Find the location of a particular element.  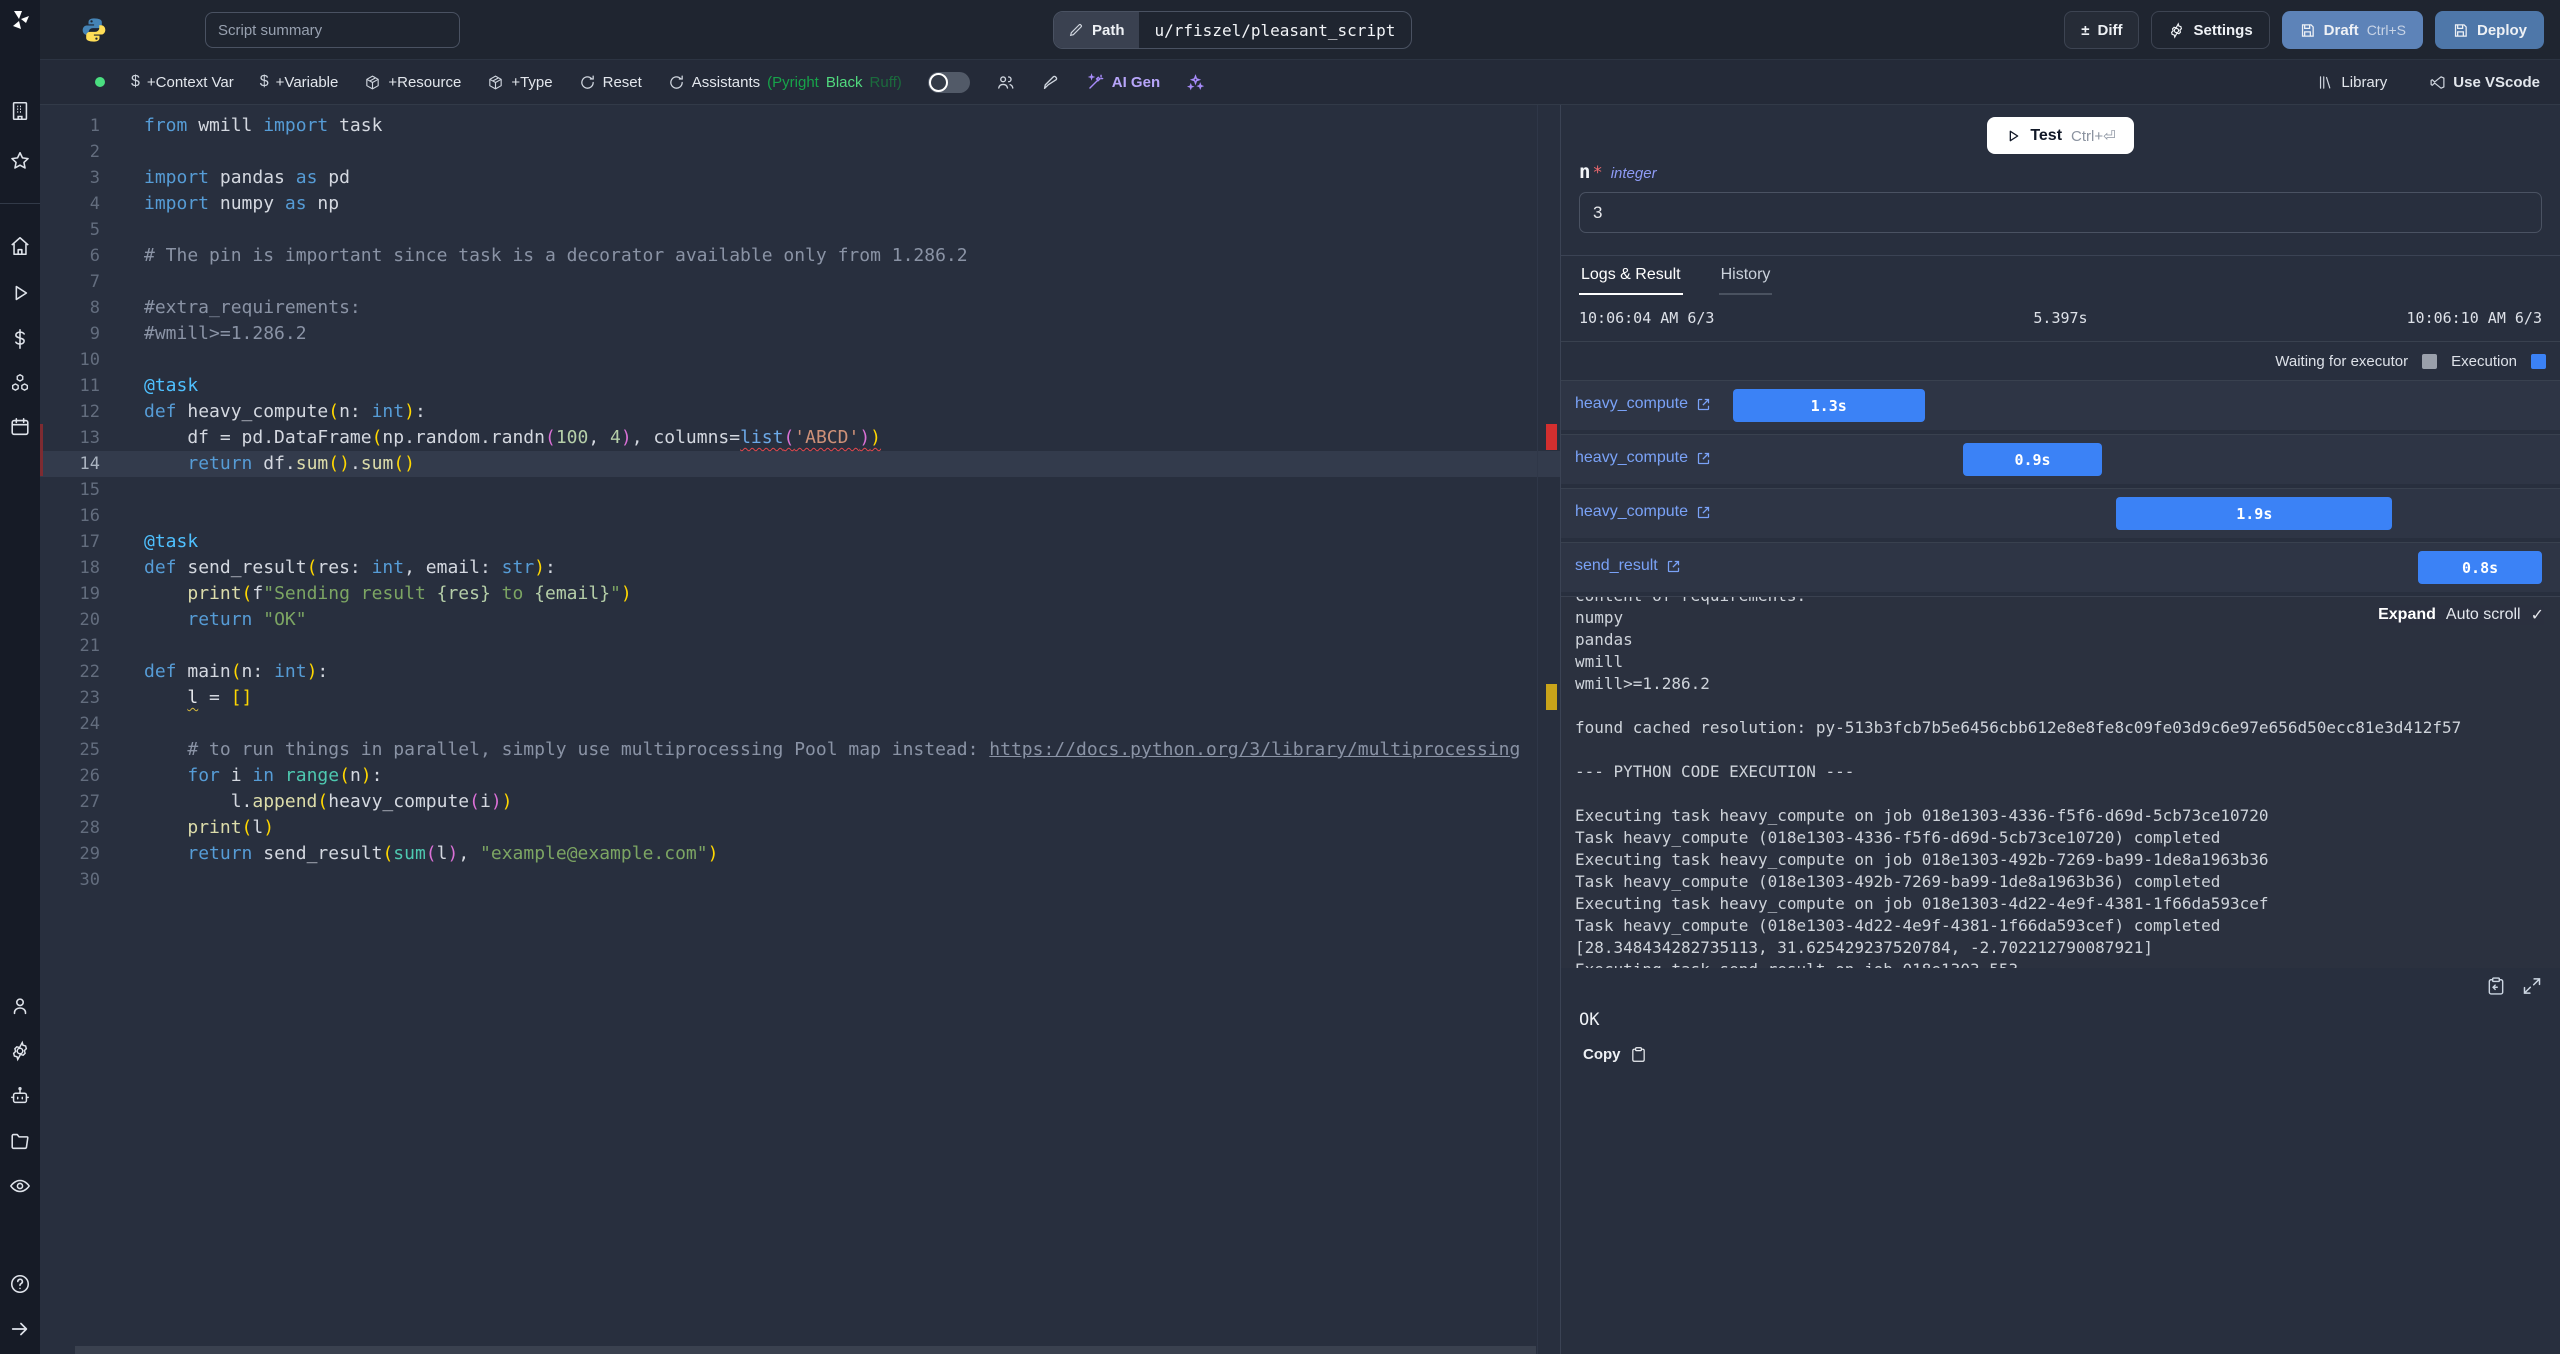

settings-gear-icon is located at coordinates (20, 1051).